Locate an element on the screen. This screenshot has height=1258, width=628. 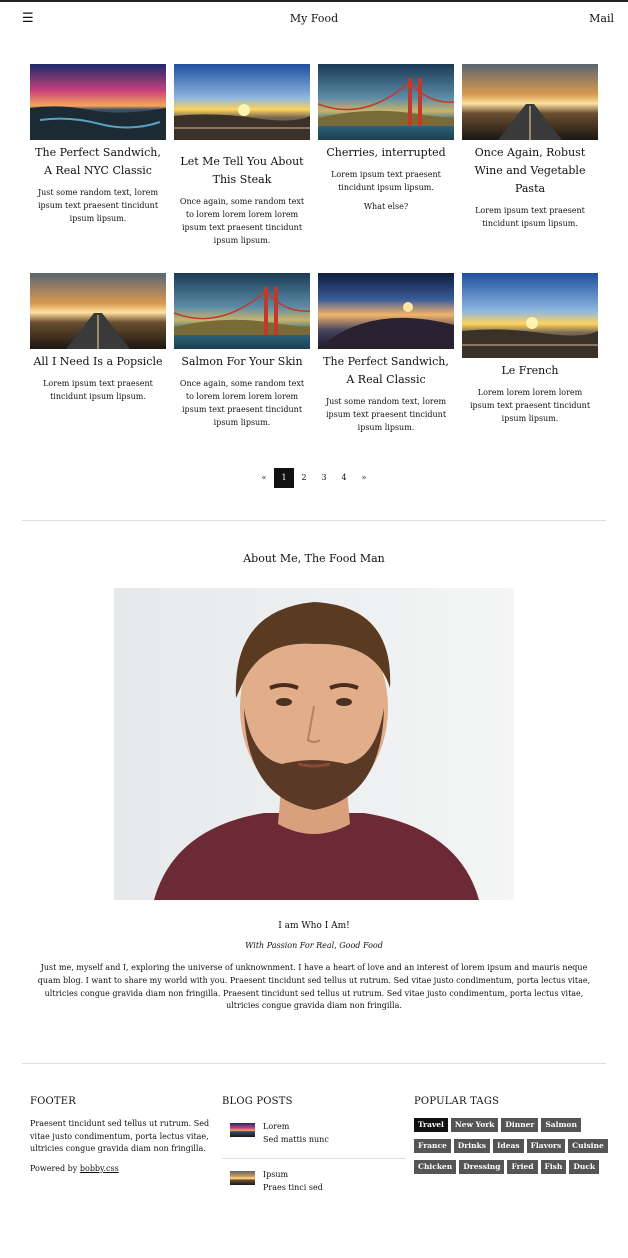
mail-link: Mail is located at coordinates (601, 18).